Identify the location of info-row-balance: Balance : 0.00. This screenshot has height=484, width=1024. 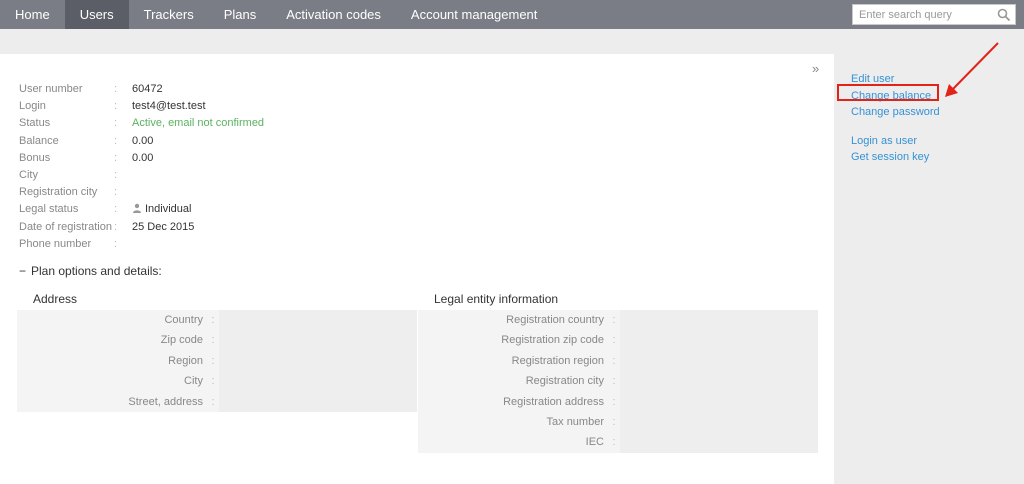
(141, 141).